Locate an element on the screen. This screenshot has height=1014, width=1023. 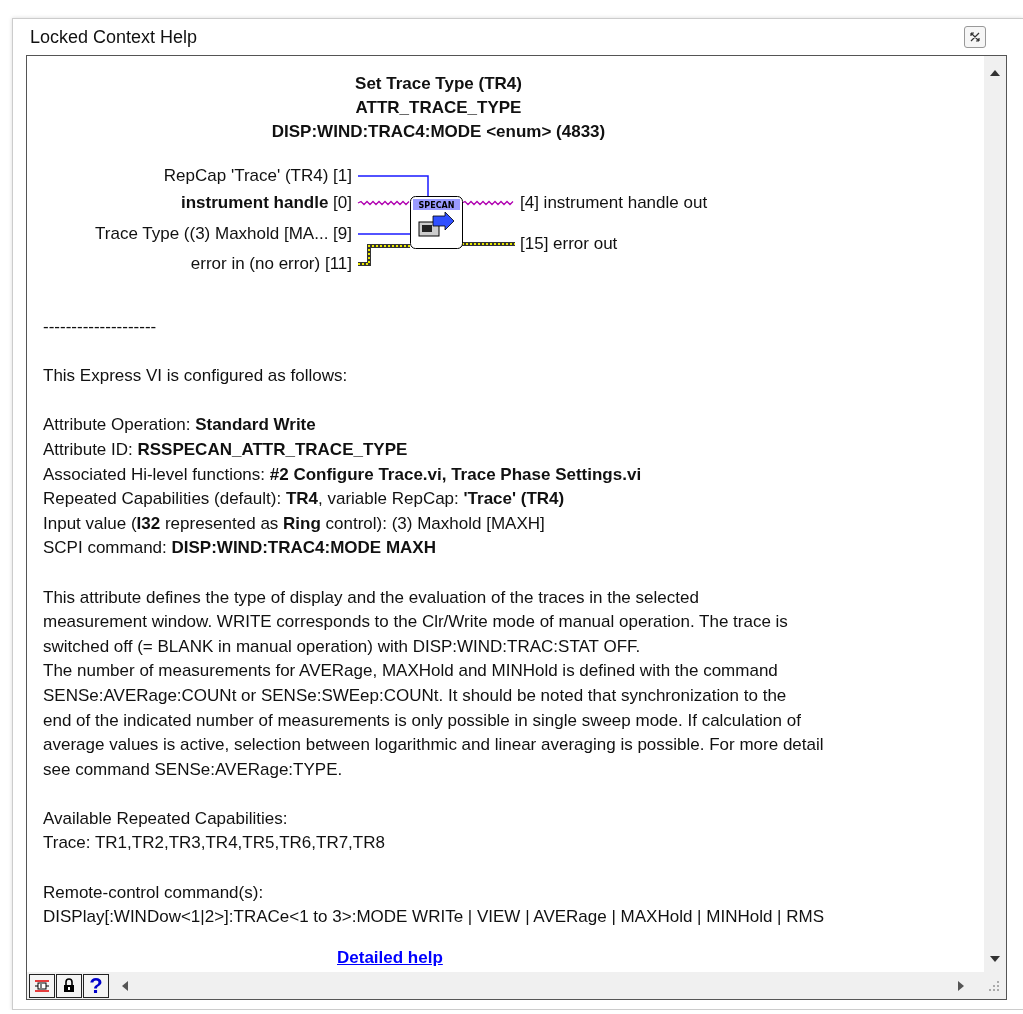
help-heading: DISP:WIND:TRAC4:MODE <enum> (4833) is located at coordinates (438, 132).